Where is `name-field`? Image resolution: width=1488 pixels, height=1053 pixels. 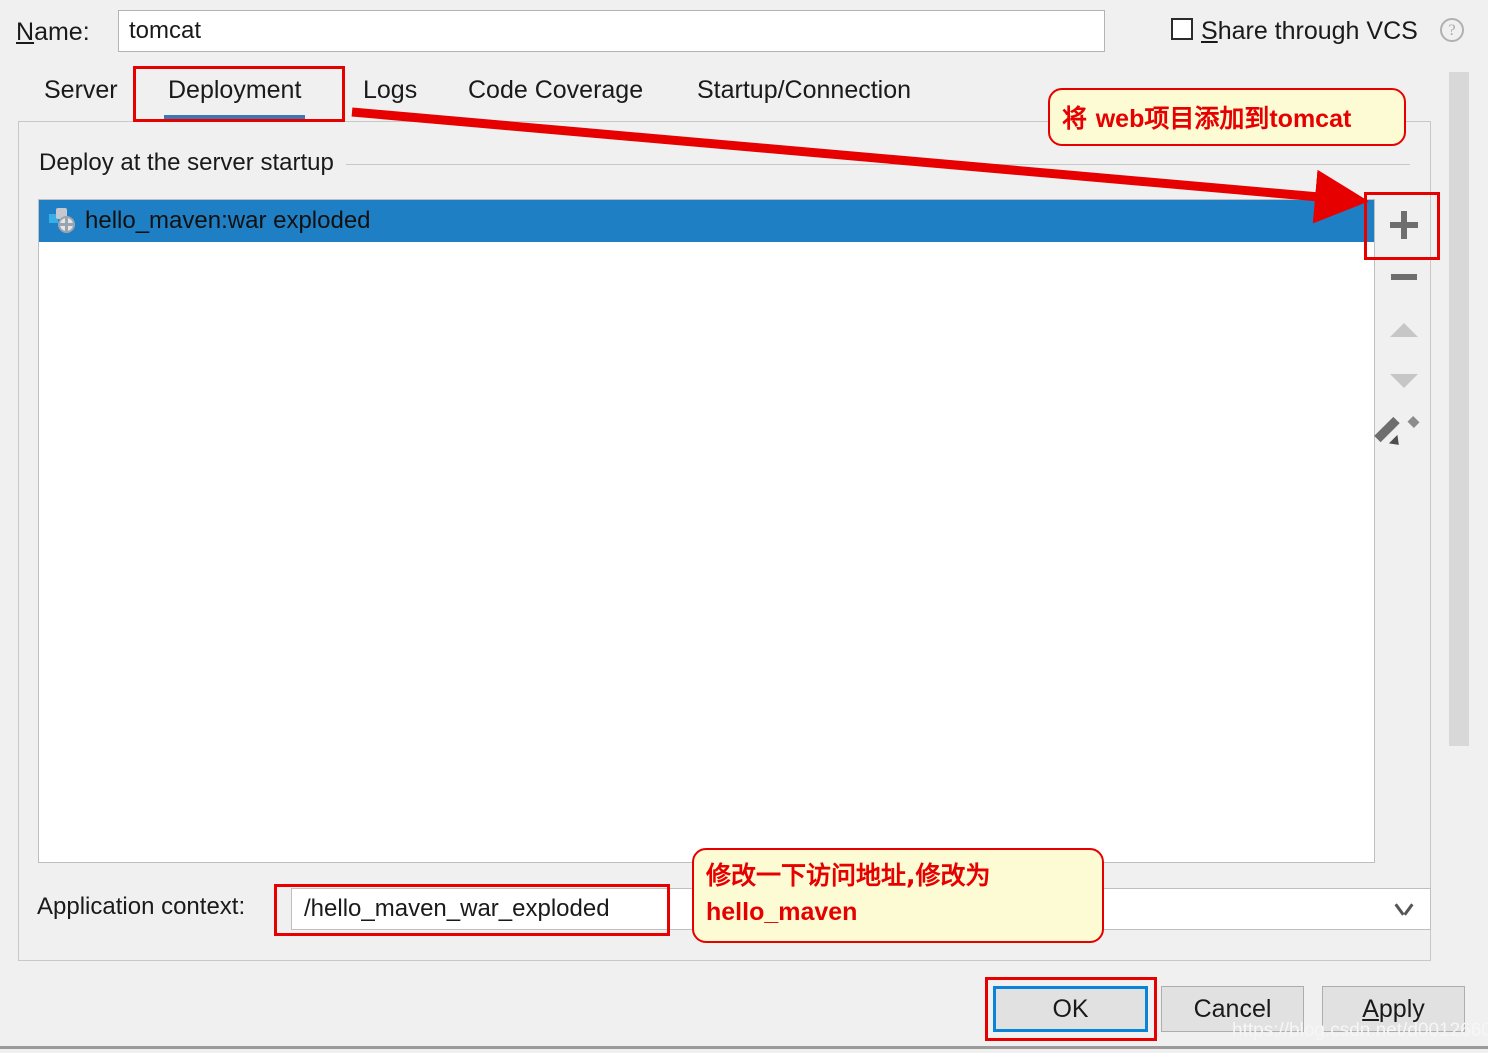
name-field is located at coordinates (611, 31).